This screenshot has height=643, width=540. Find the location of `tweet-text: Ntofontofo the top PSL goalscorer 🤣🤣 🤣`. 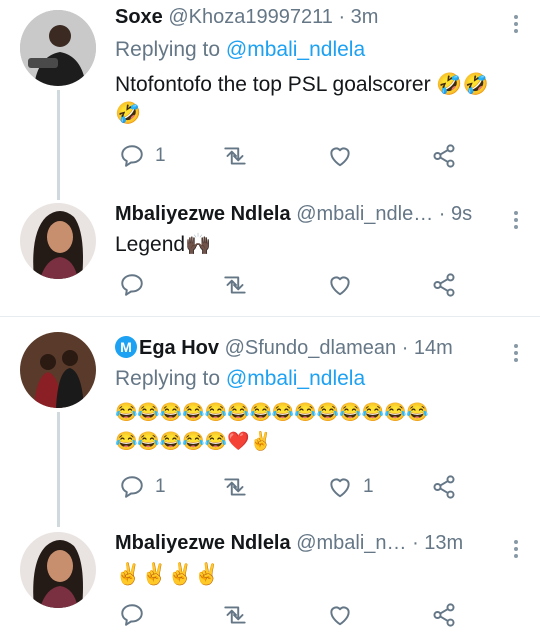

tweet-text: Ntofontofo the top PSL goalscorer 🤣🤣 🤣 is located at coordinates (302, 99).